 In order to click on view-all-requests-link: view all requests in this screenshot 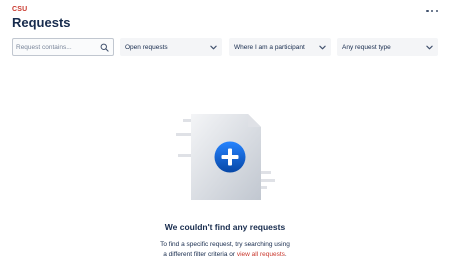, I will do `click(261, 254)`.